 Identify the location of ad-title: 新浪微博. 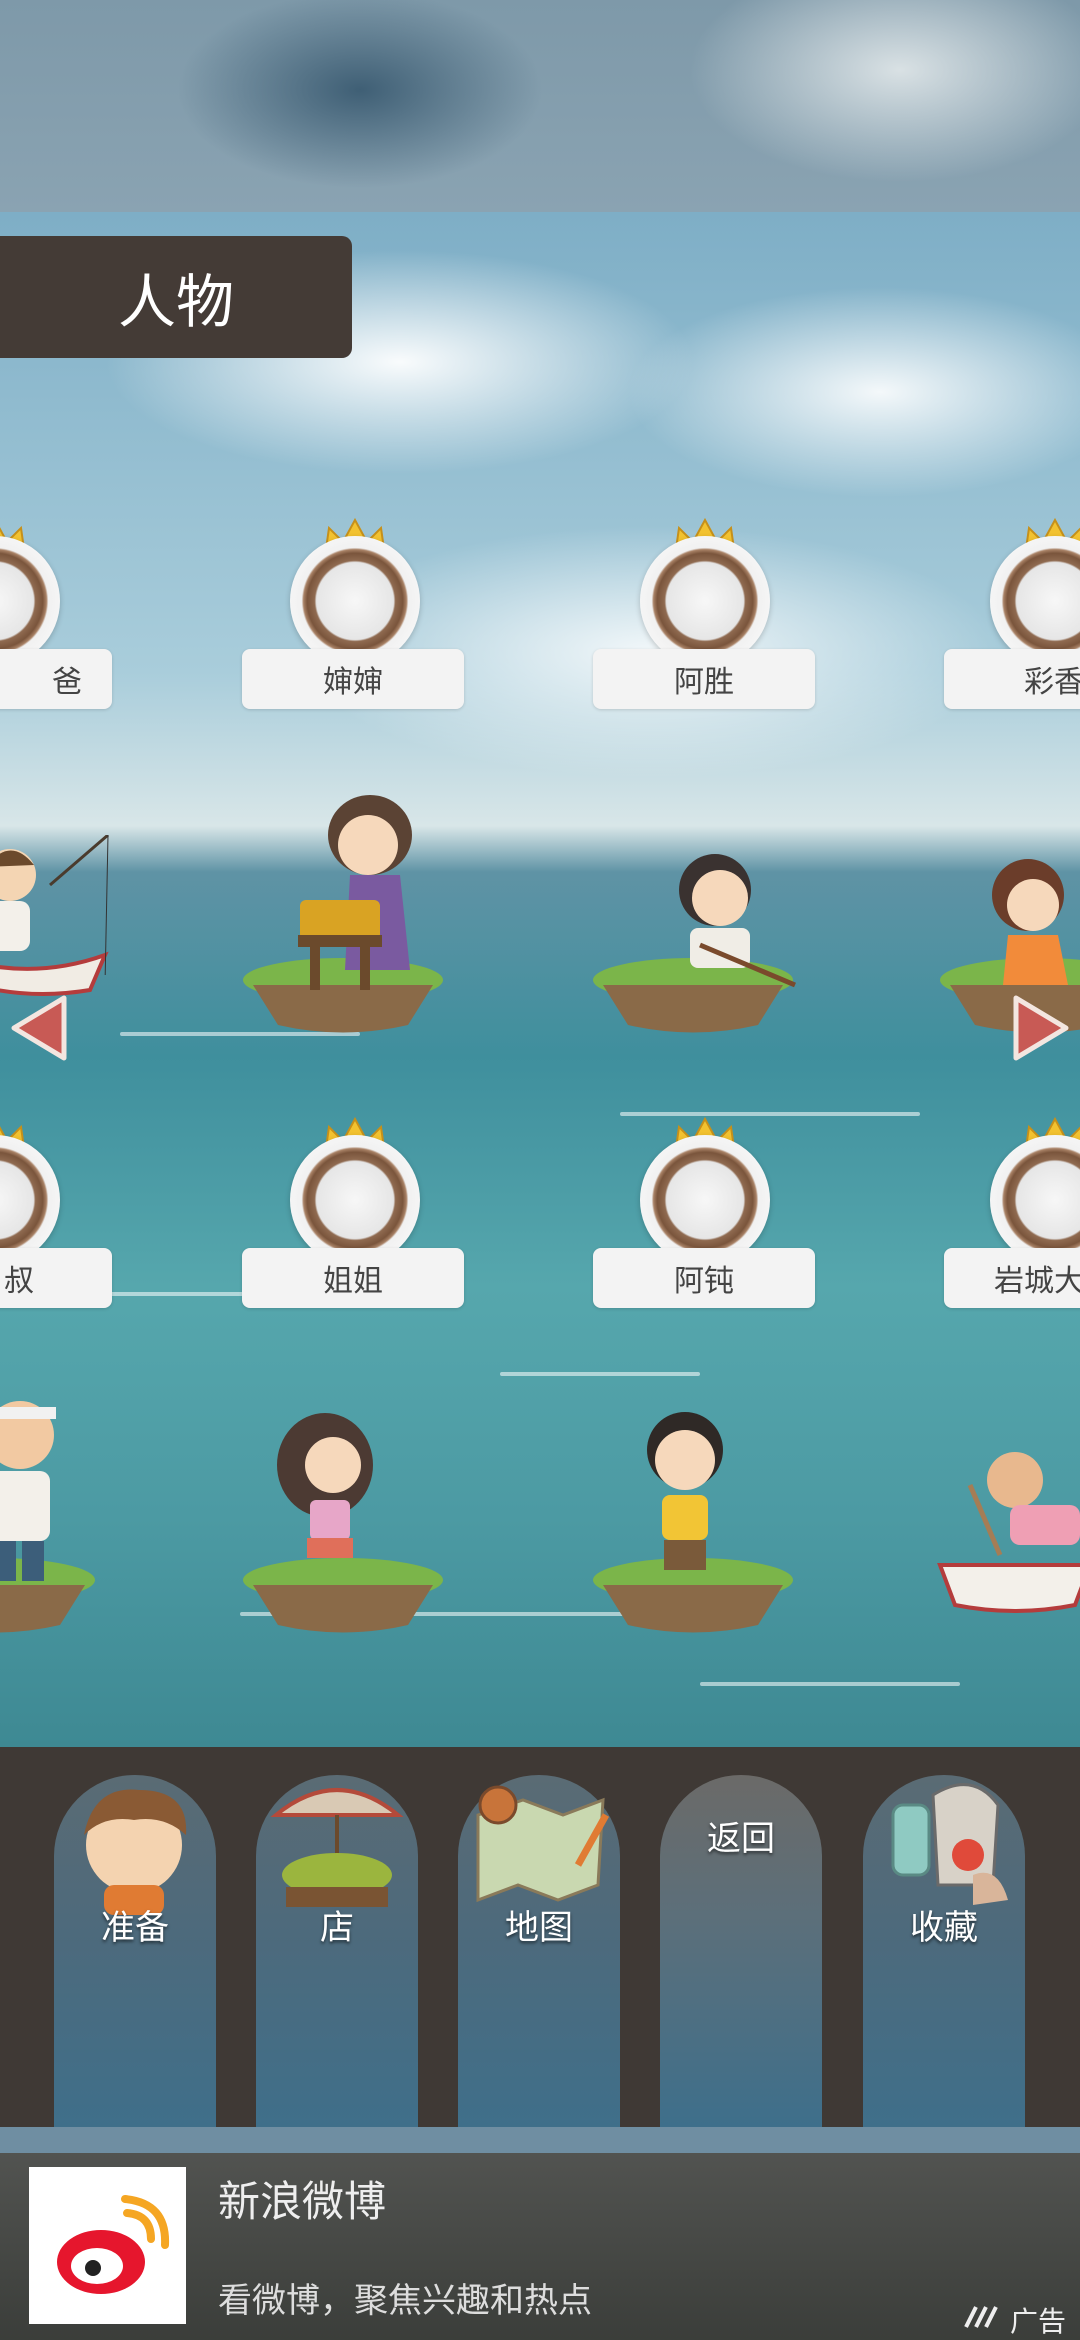
(302, 2198).